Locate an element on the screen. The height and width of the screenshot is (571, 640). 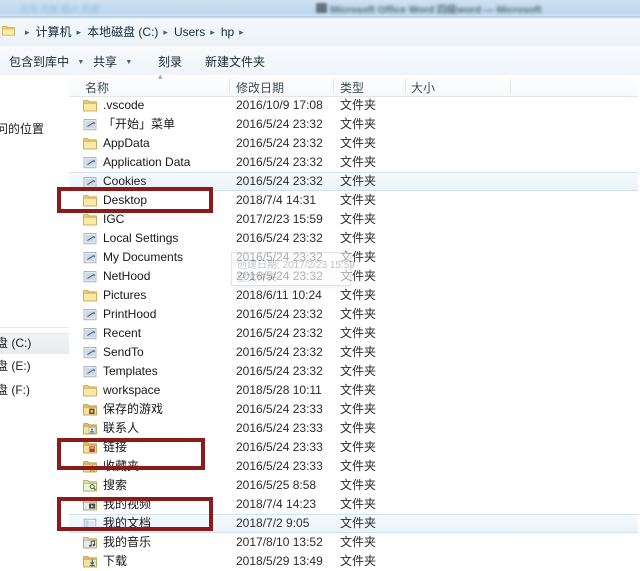
date-modified-cell: 2017/2/23 15:59 is located at coordinates (279, 219).